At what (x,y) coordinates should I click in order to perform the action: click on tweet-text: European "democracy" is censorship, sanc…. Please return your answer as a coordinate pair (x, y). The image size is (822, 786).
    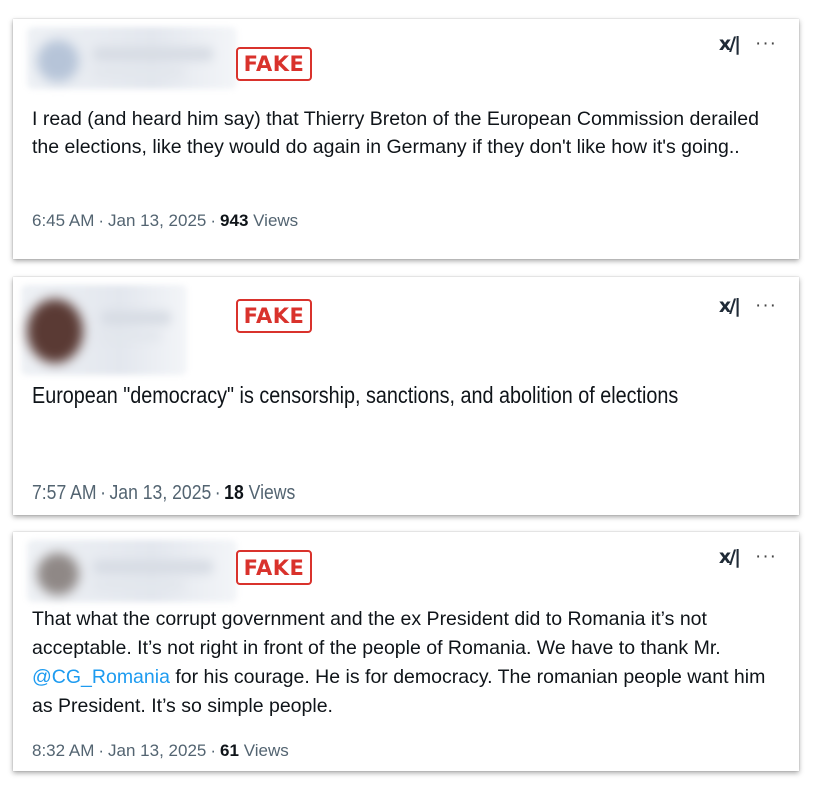
    Looking at the image, I should click on (355, 395).